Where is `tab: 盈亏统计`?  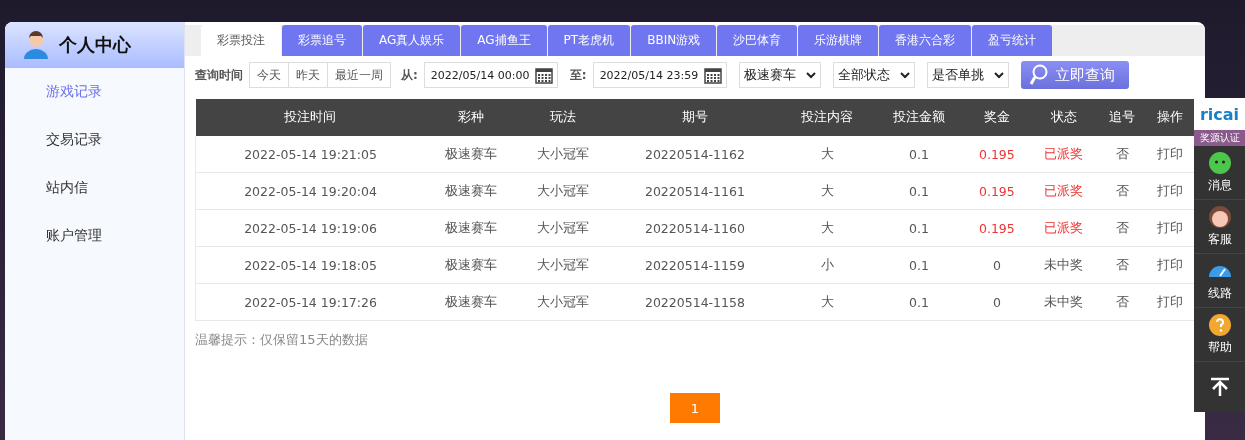
tab: 盈亏统计 is located at coordinates (1012, 40).